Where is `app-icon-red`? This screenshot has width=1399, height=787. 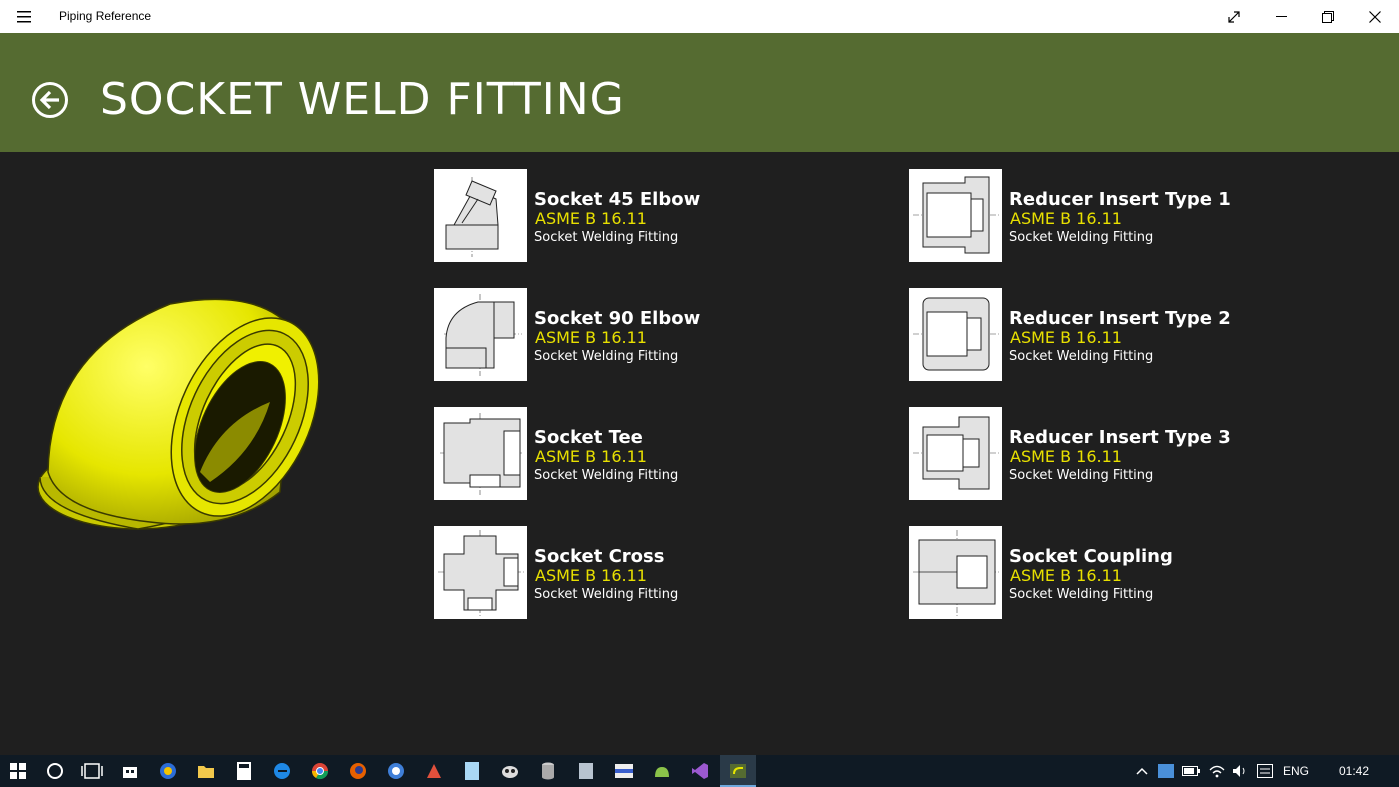
app-icon-red is located at coordinates (434, 771).